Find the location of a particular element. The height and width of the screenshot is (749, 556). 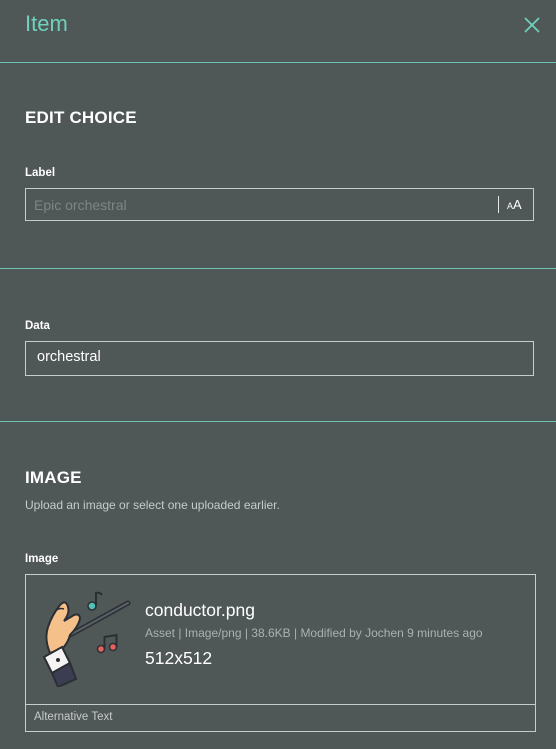

panel-header: Item is located at coordinates (278, 31).